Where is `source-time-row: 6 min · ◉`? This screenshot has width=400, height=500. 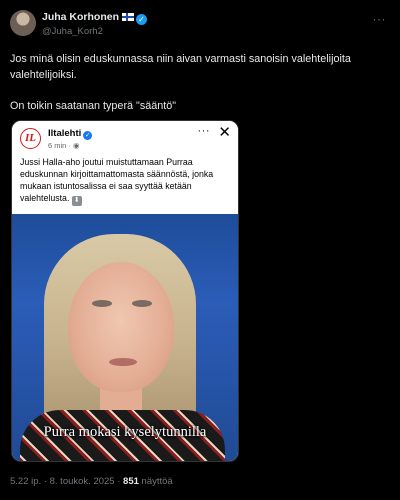
source-time-row: 6 min · ◉ is located at coordinates (64, 145).